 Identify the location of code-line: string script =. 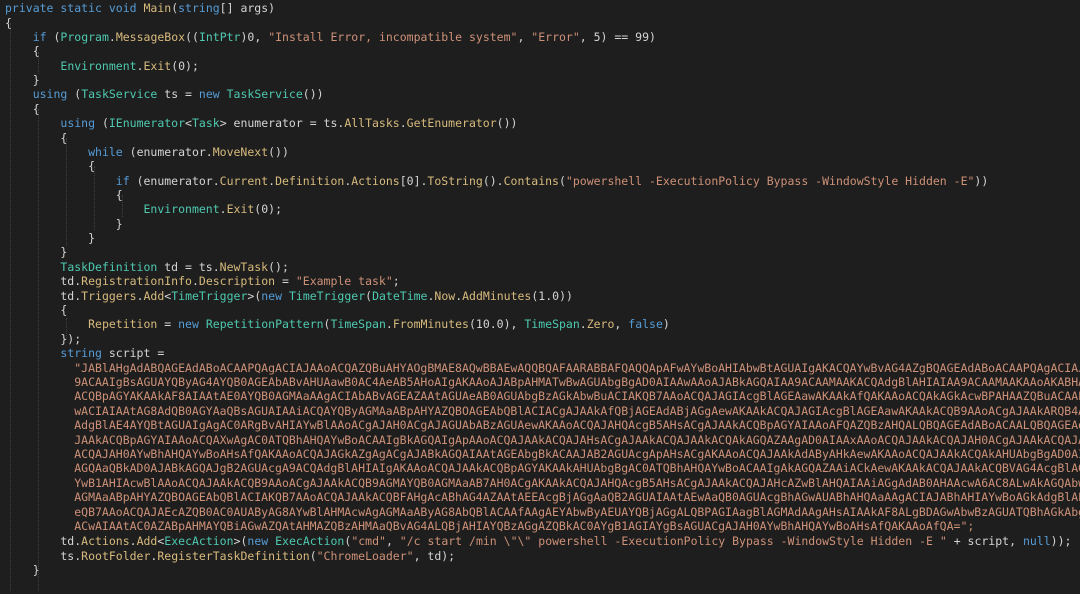
(84, 353).